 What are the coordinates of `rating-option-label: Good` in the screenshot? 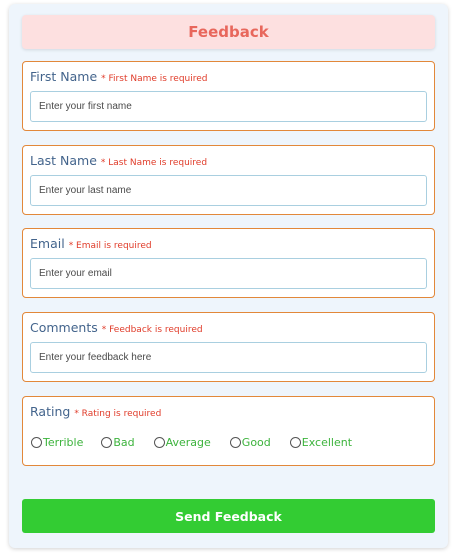 It's located at (256, 442).